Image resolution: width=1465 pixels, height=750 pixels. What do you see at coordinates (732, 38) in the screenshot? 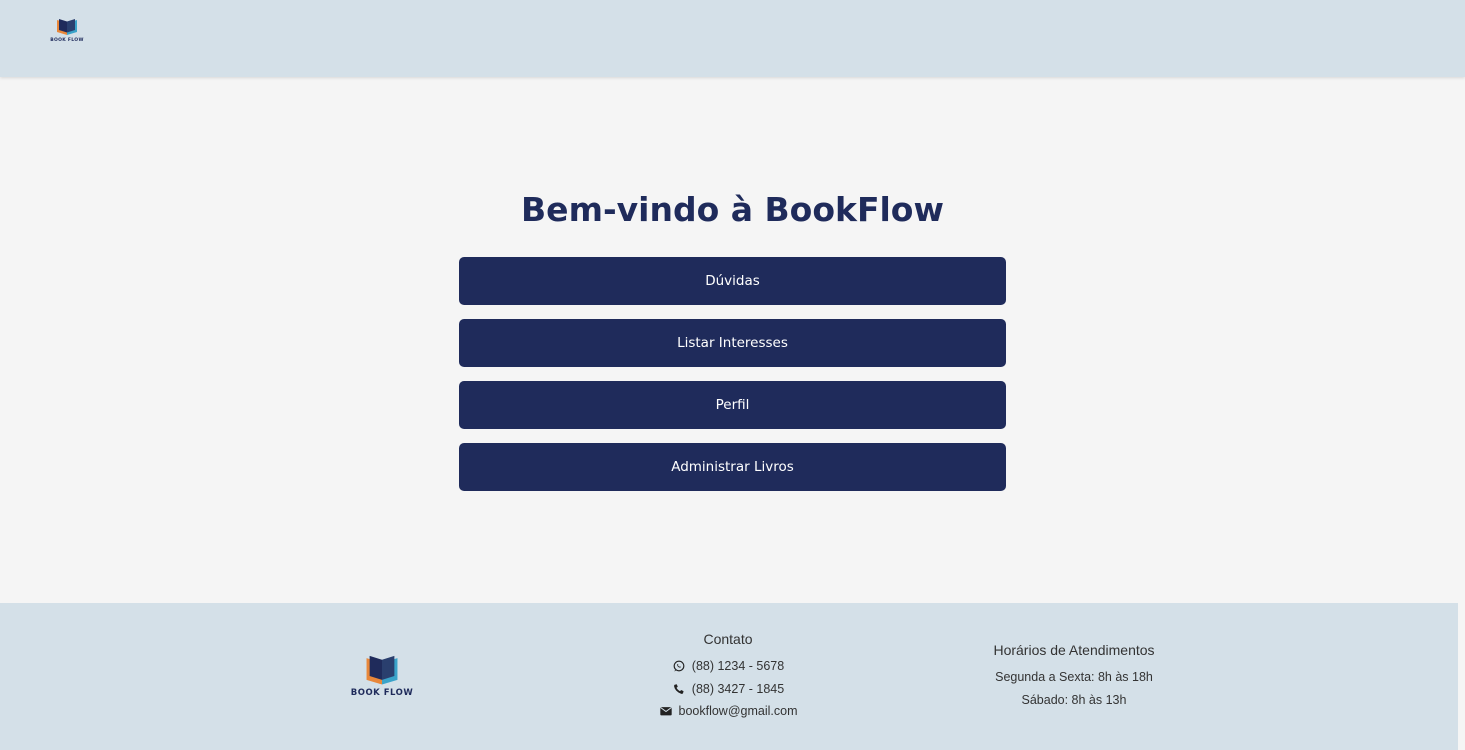
I see `header-bar: BOOK FLOW` at bounding box center [732, 38].